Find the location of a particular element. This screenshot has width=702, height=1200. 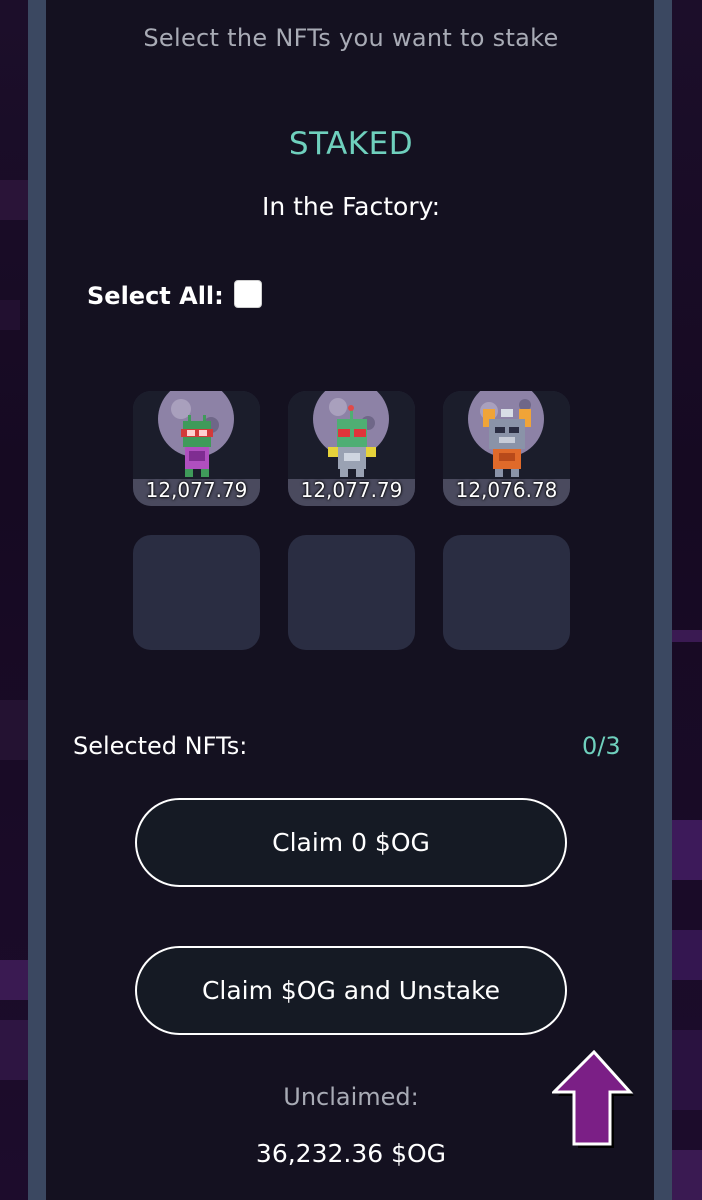

panel-border-left is located at coordinates (37, 600).